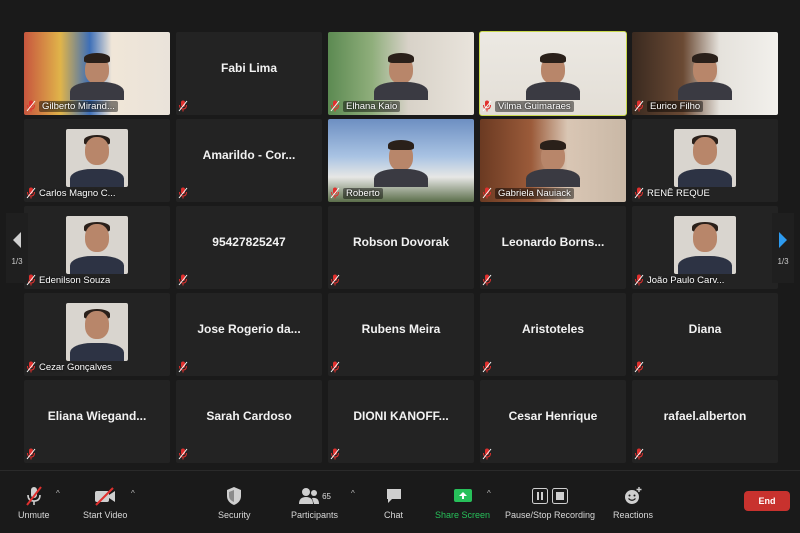 The height and width of the screenshot is (533, 800). I want to click on video-options-caret: ^, so click(133, 493).